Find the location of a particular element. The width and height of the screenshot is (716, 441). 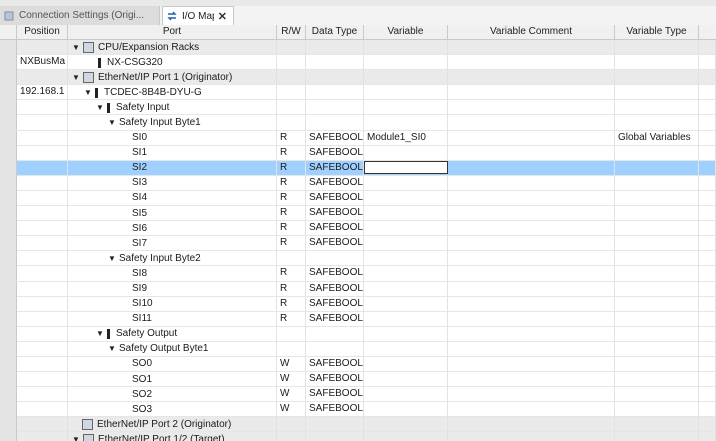

table-row: ▼ Safety Output Byte1 is located at coordinates (358, 349).